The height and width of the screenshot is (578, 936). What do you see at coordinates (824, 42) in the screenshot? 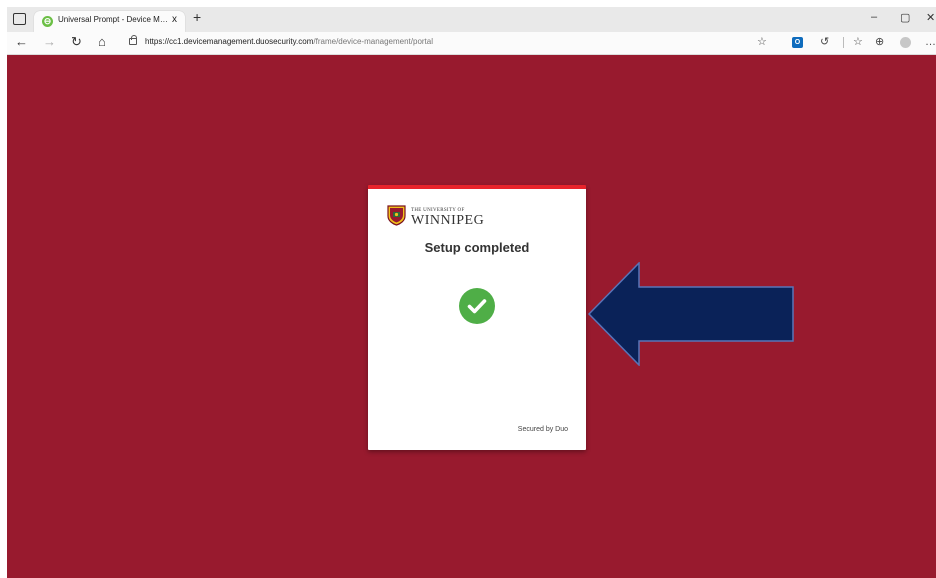
I see `collections-icon: ↺` at bounding box center [824, 42].